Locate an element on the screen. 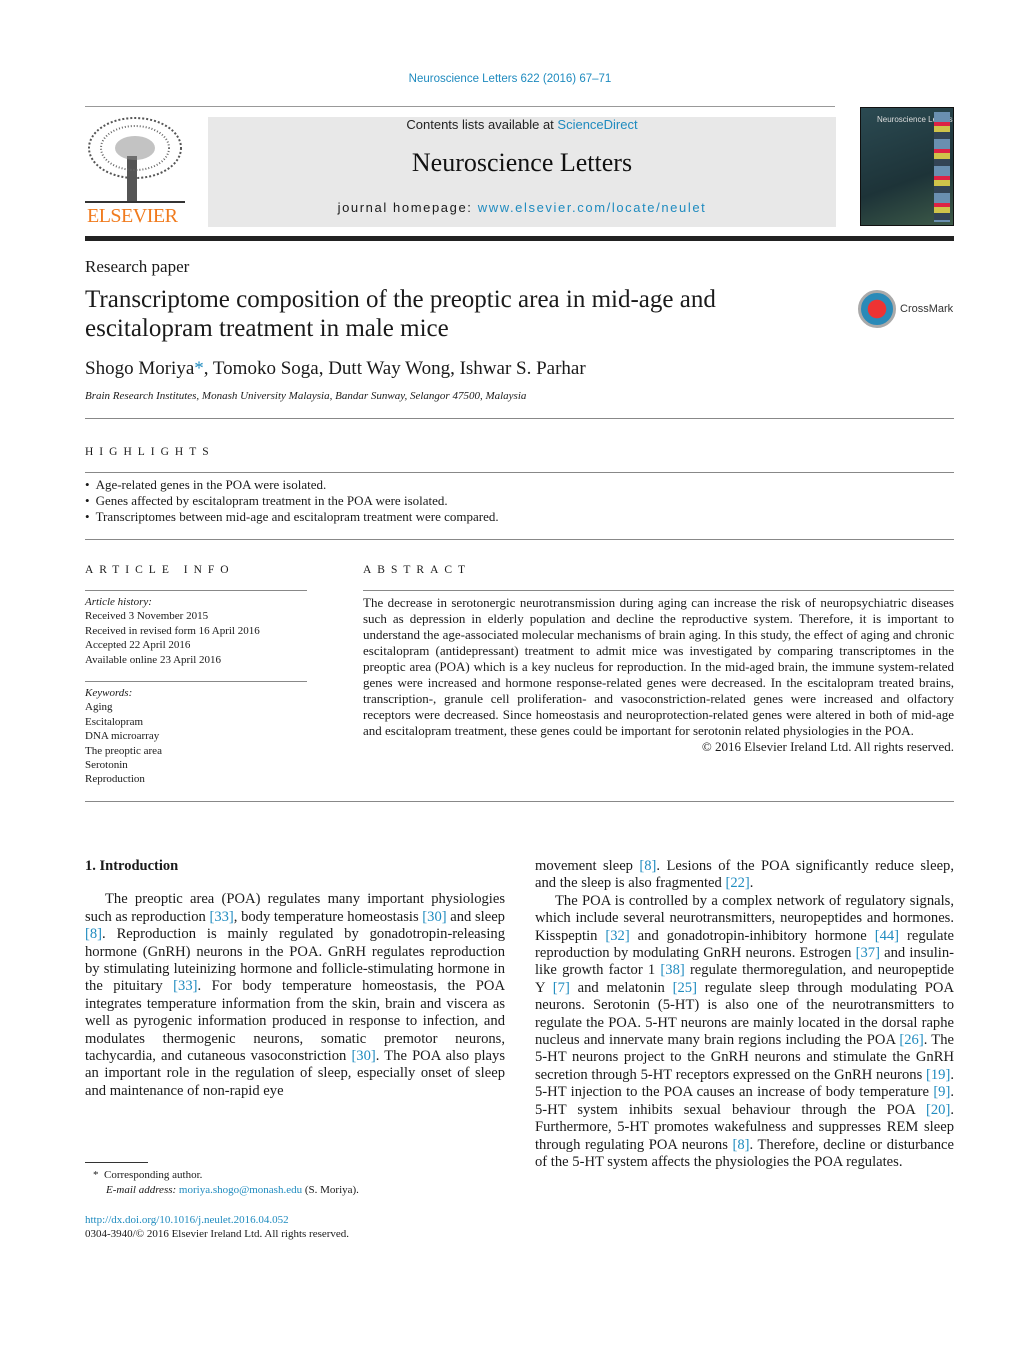 The width and height of the screenshot is (1020, 1351). keyword: Serotonin is located at coordinates (106, 765).